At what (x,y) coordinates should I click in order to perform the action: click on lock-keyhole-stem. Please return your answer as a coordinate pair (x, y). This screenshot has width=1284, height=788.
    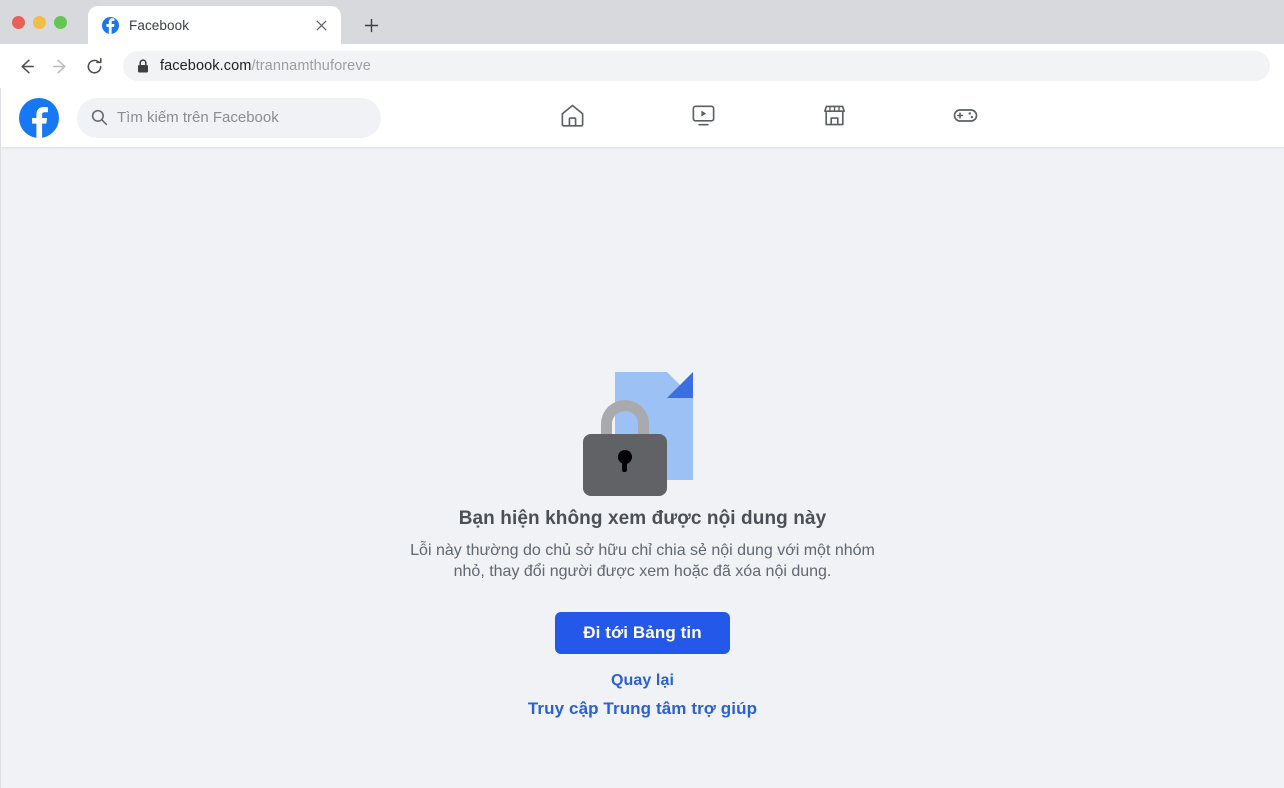
    Looking at the image, I should click on (624, 465).